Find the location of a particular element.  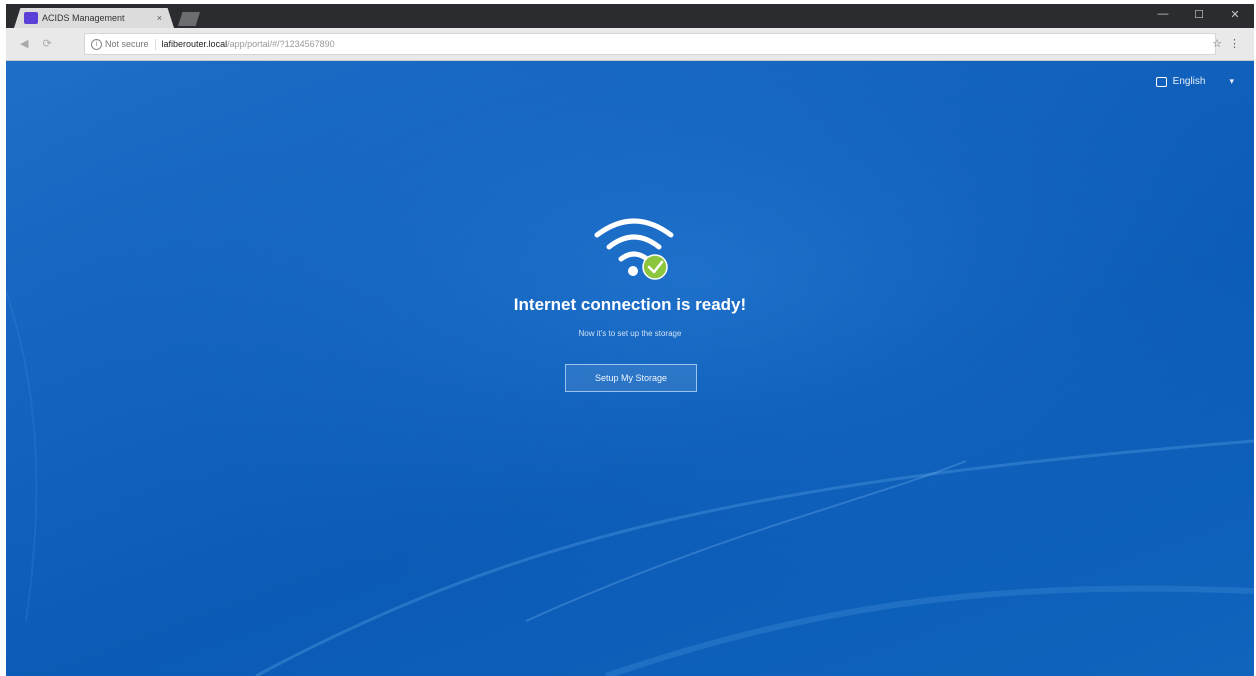

security-label: Not secure is located at coordinates (127, 44).